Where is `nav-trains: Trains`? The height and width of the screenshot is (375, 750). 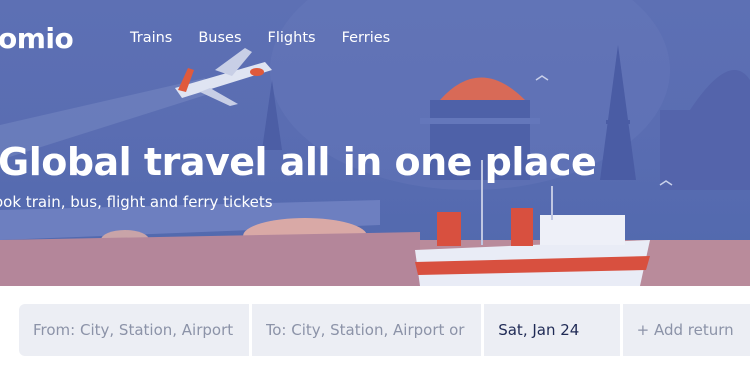
nav-trains: Trains is located at coordinates (151, 38).